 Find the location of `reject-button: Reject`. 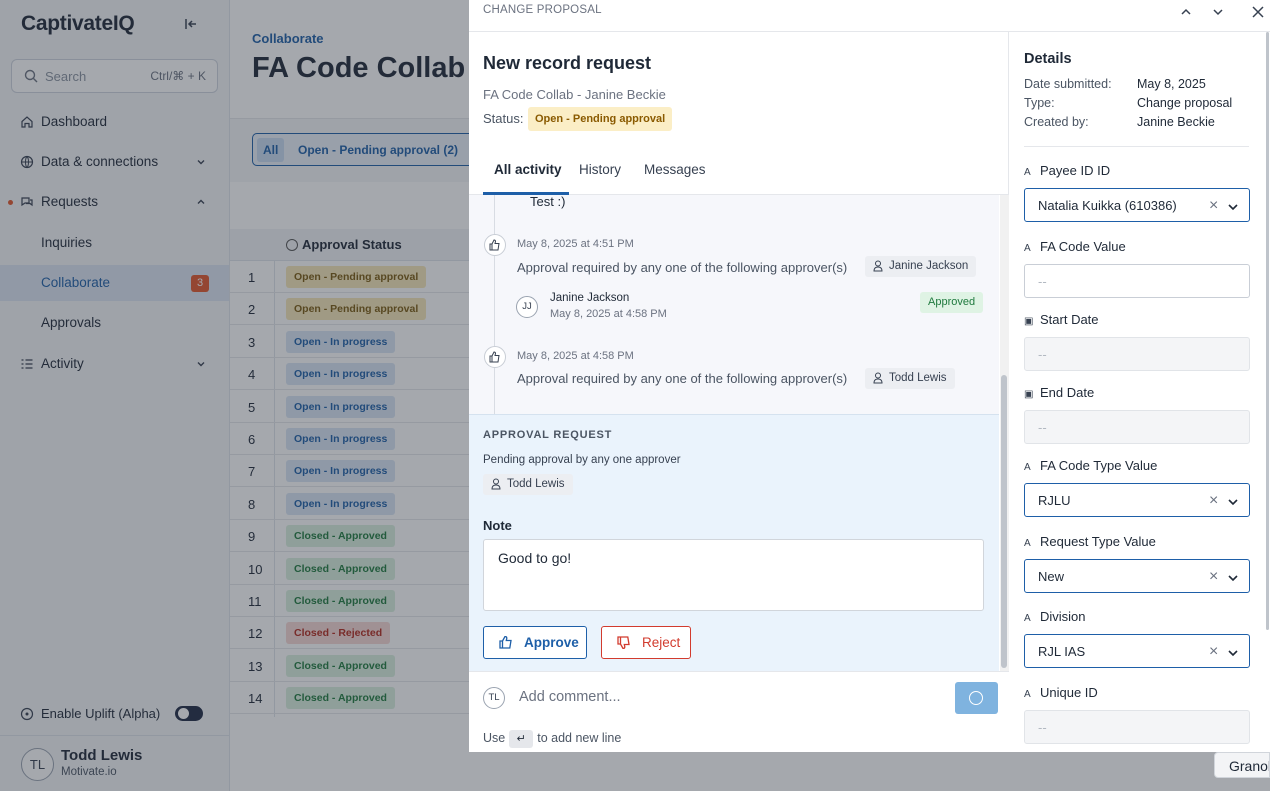

reject-button: Reject is located at coordinates (646, 642).